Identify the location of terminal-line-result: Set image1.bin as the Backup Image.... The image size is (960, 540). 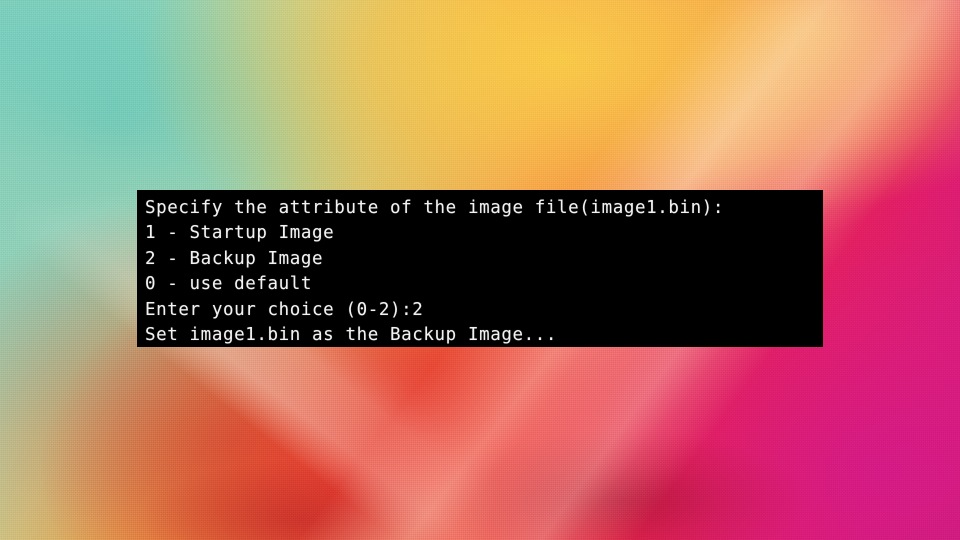
(351, 335).